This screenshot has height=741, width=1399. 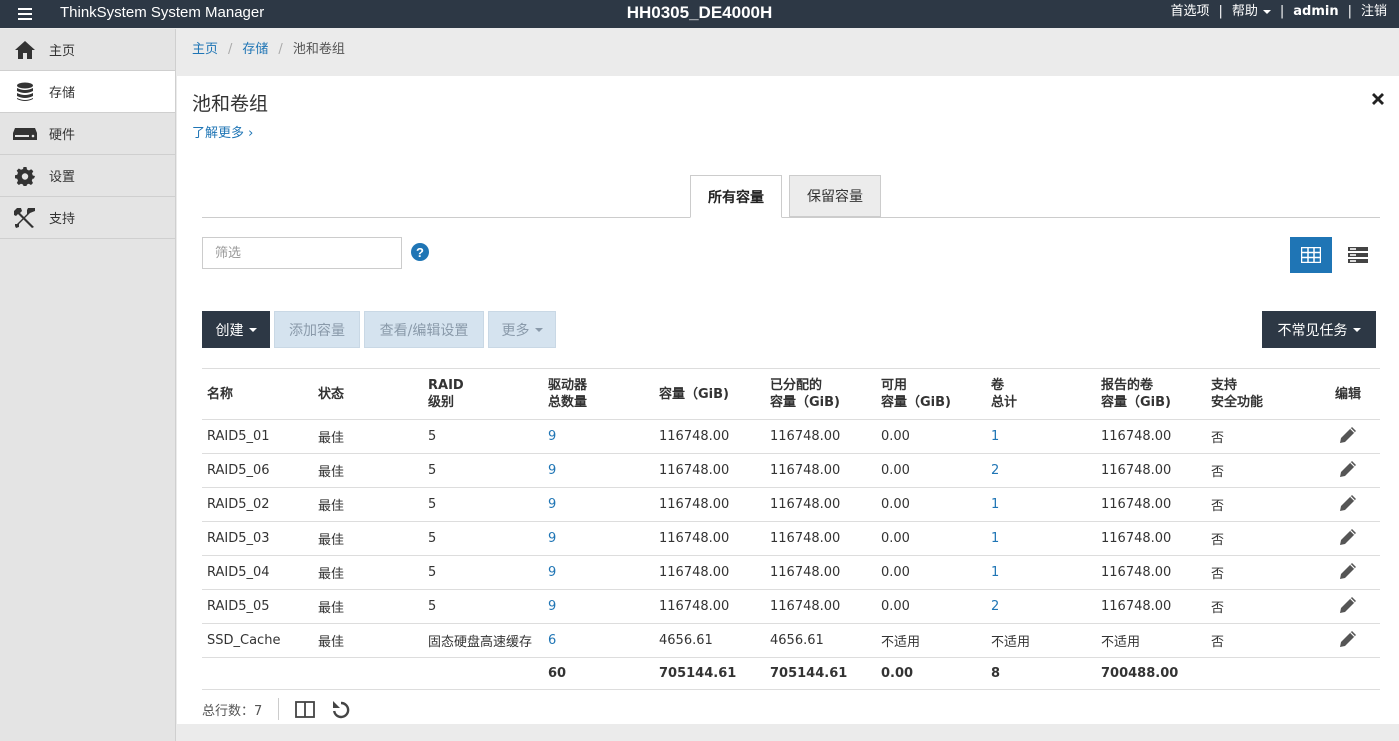 What do you see at coordinates (255, 49) in the screenshot?
I see `breadcrumb-storage: 存储` at bounding box center [255, 49].